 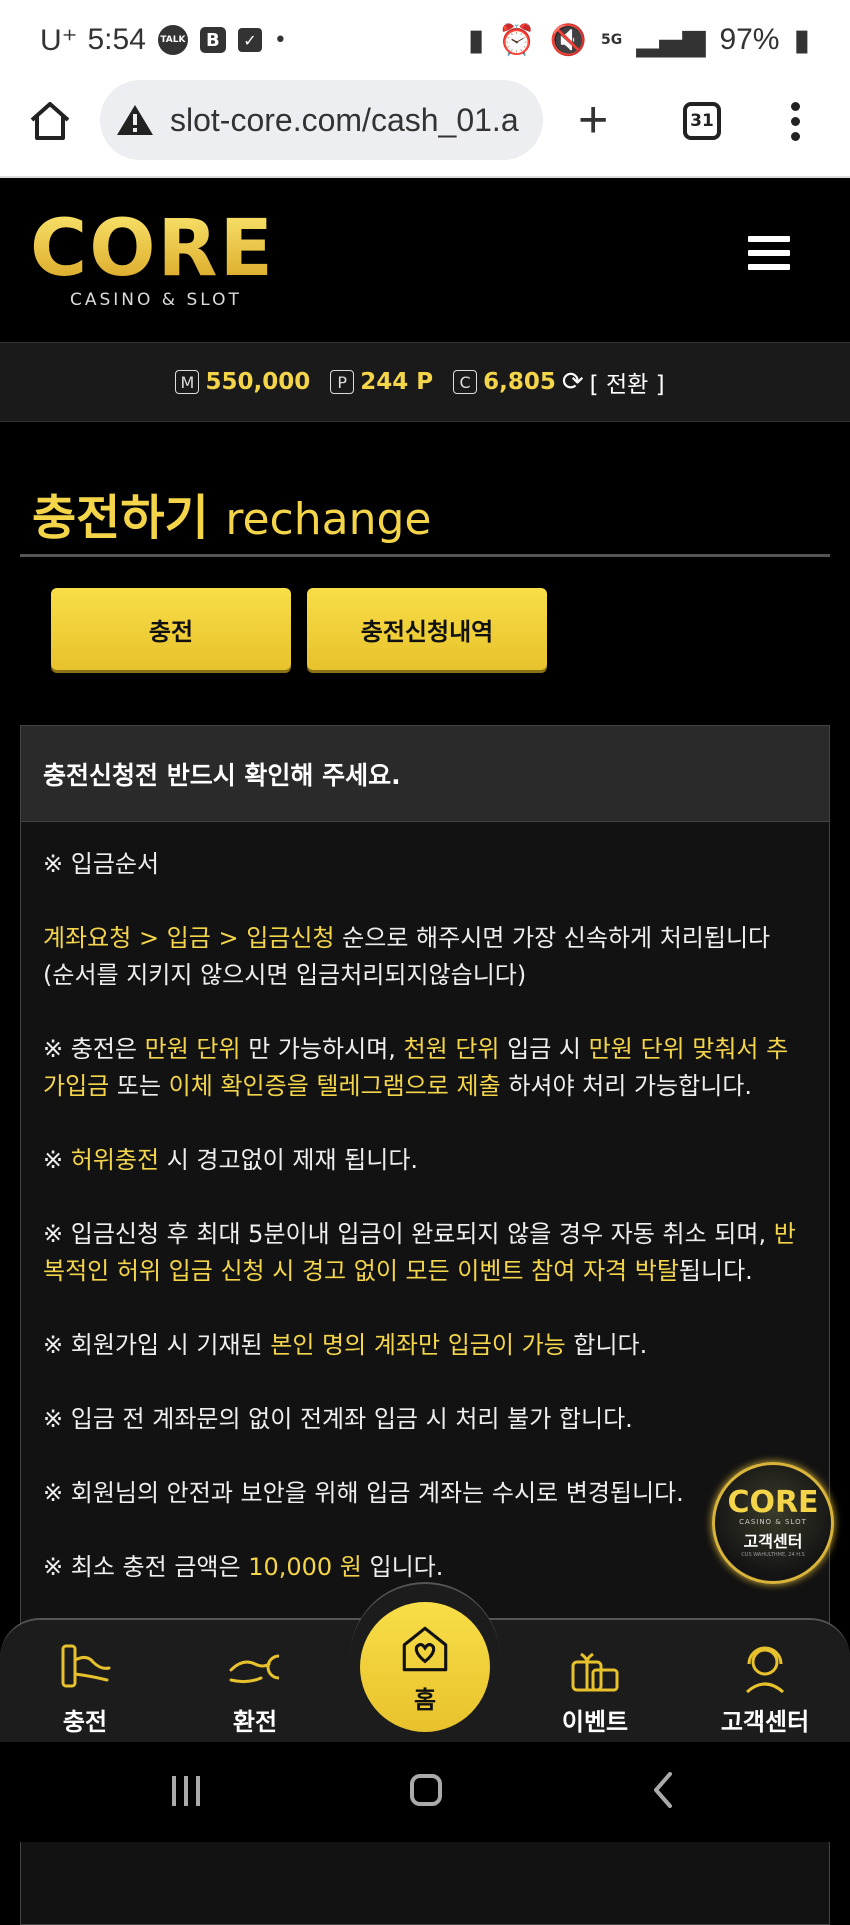 What do you see at coordinates (171, 629) in the screenshot?
I see `charge-tab-button: 충전` at bounding box center [171, 629].